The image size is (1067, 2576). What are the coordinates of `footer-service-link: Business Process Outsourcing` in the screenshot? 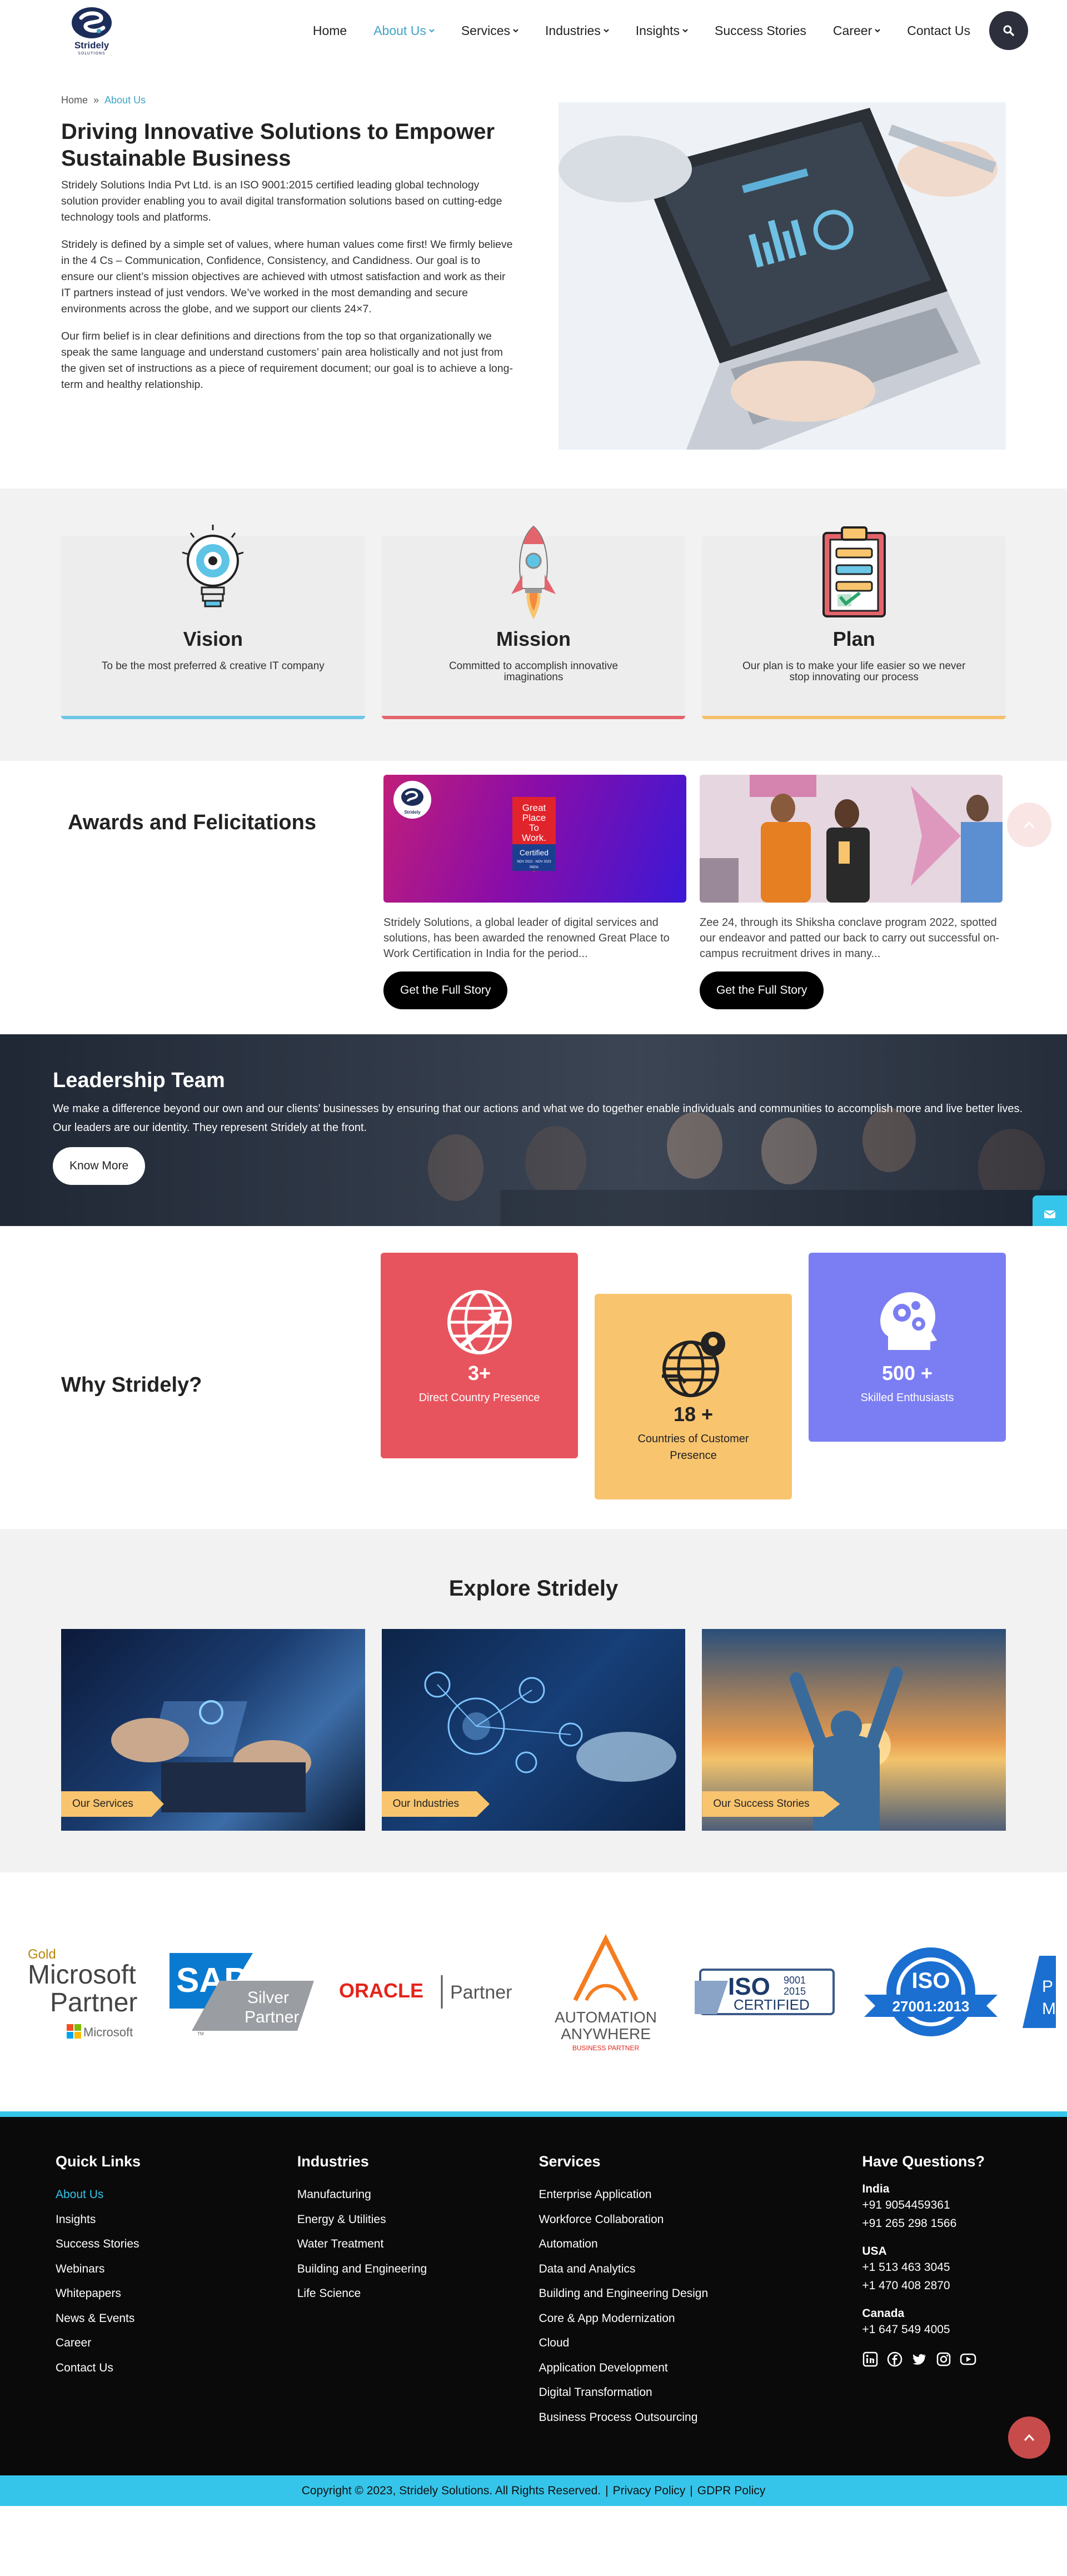 It's located at (700, 2417).